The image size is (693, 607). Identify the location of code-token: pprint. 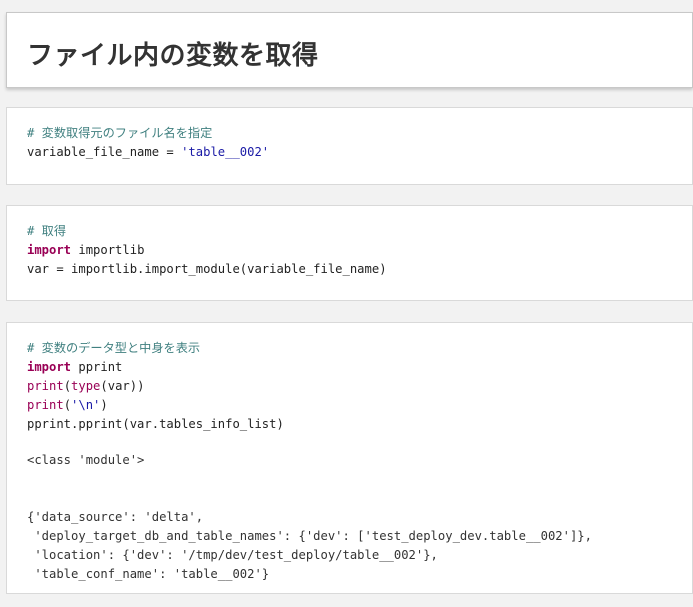
(97, 367).